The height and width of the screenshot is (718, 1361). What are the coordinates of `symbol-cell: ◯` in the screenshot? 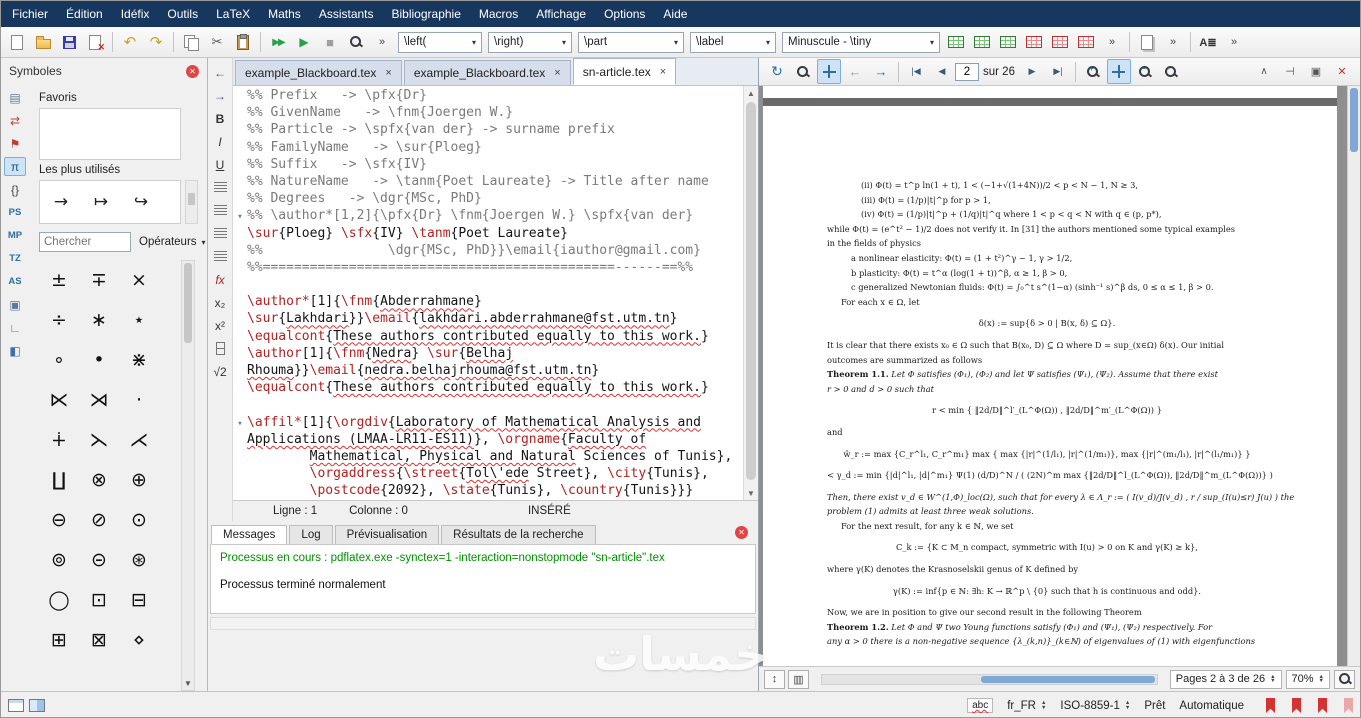 It's located at (59, 600).